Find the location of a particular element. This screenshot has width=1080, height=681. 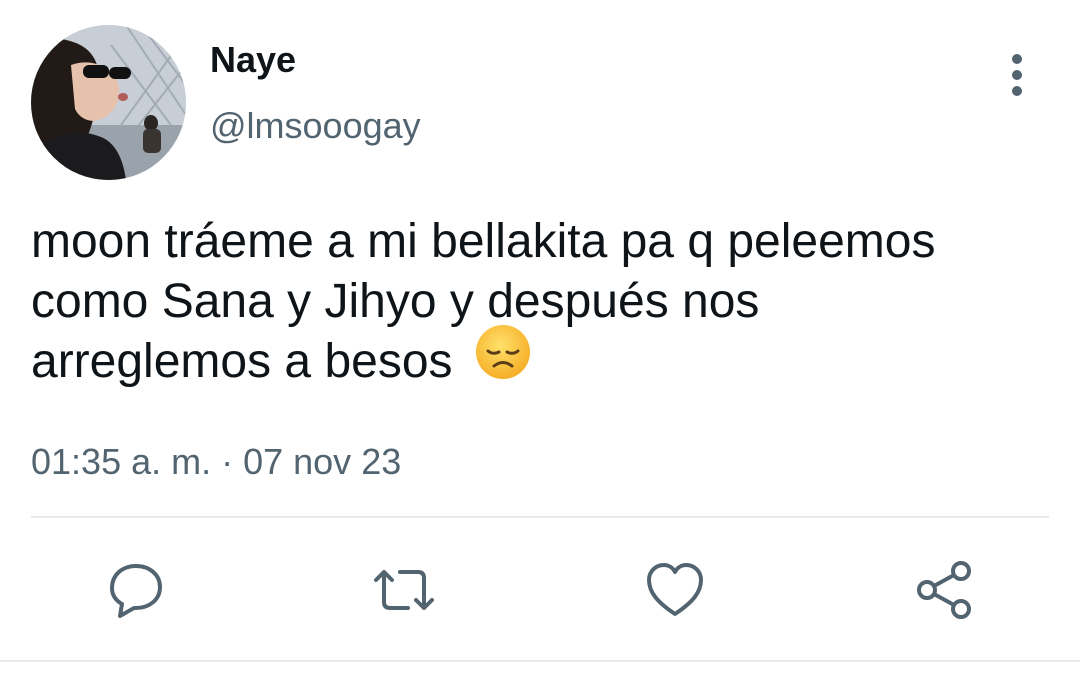

disappointed-face-emoji is located at coordinates (503, 359).